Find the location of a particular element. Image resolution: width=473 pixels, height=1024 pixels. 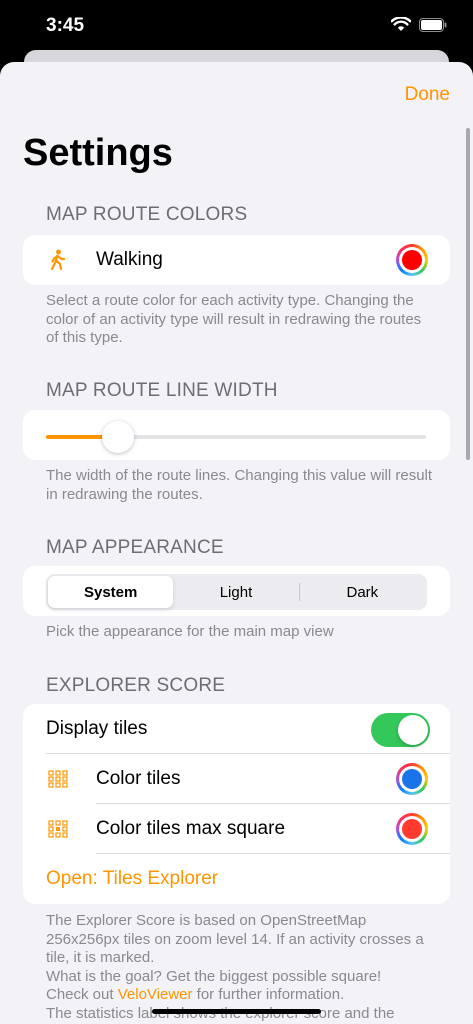

walking-color-swatch is located at coordinates (412, 260).